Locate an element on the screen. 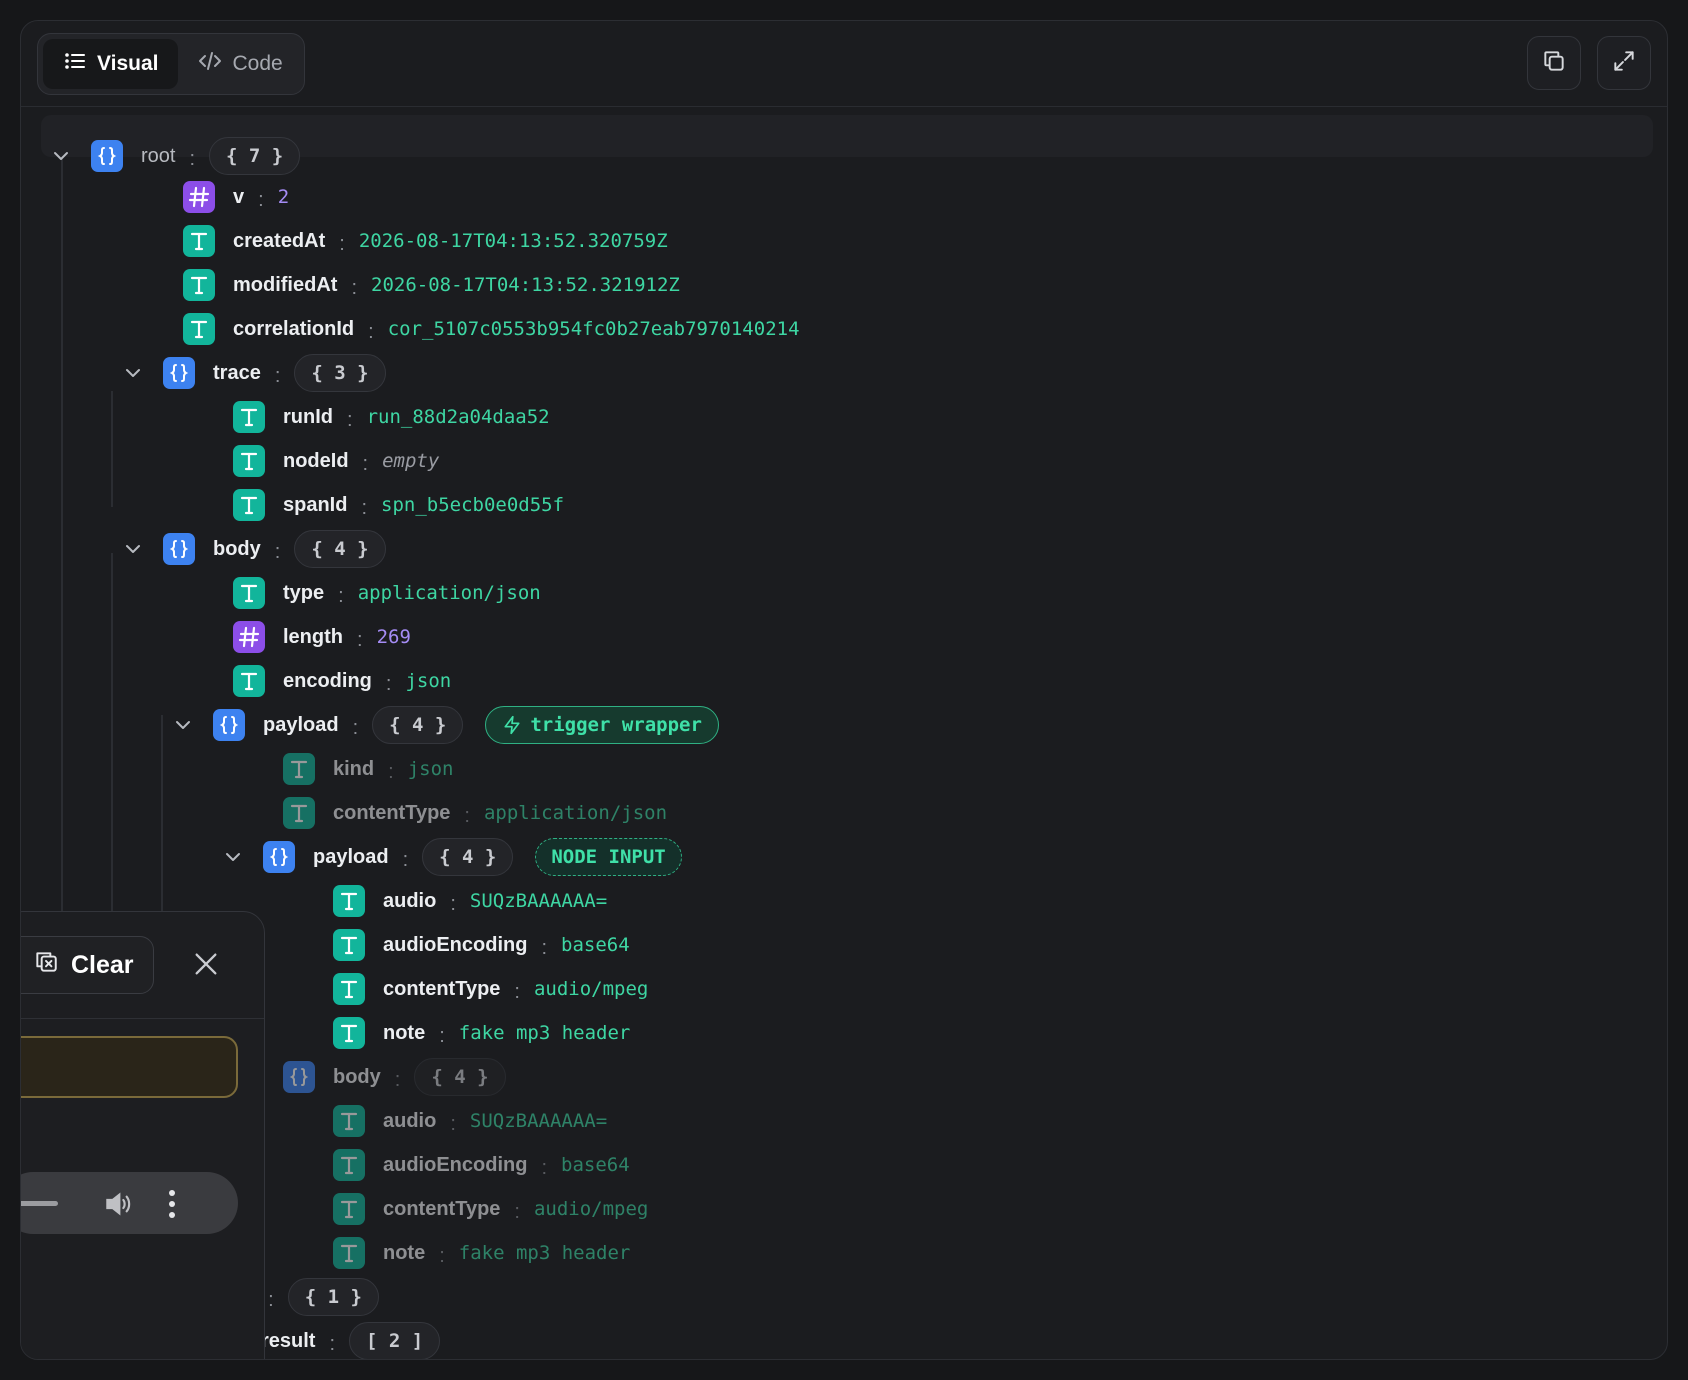 This screenshot has width=1688, height=1380. tree-node-trace: trace : { 3 } is located at coordinates (253, 373).